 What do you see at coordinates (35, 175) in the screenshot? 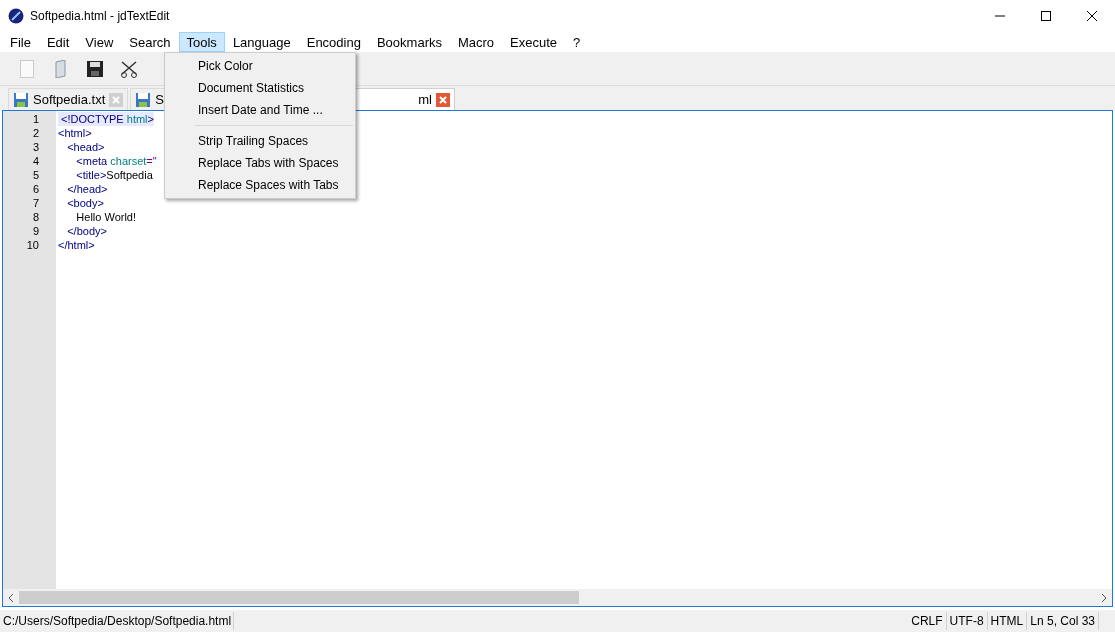
I see `line-number: 5` at bounding box center [35, 175].